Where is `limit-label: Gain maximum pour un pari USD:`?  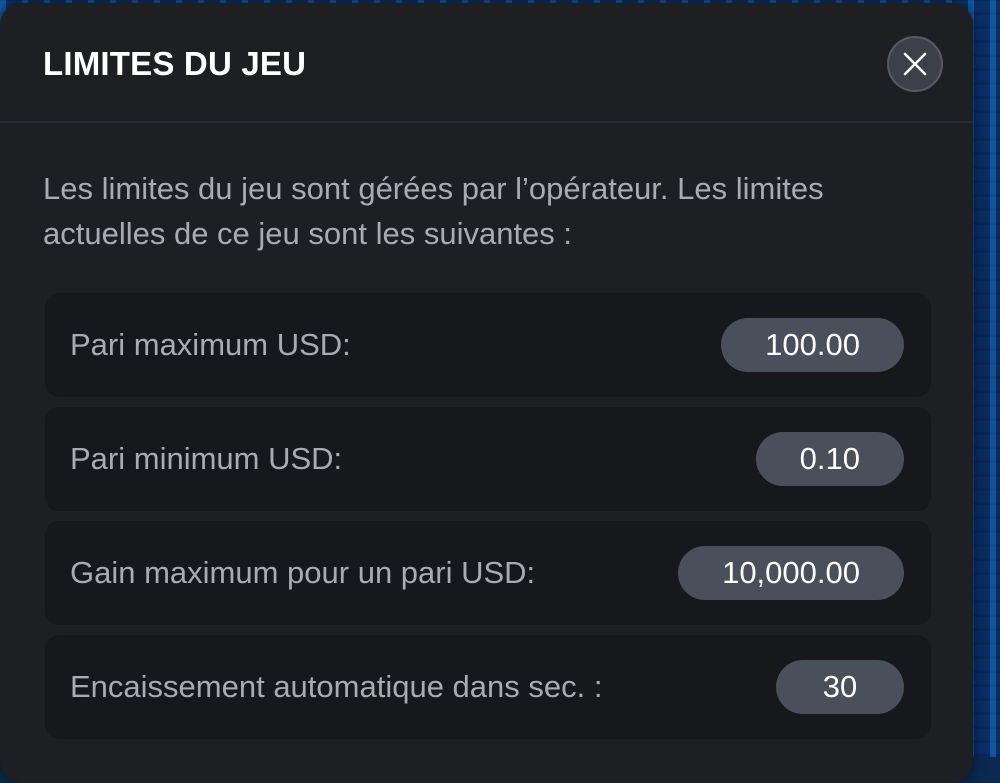 limit-label: Gain maximum pour un pari USD: is located at coordinates (303, 572).